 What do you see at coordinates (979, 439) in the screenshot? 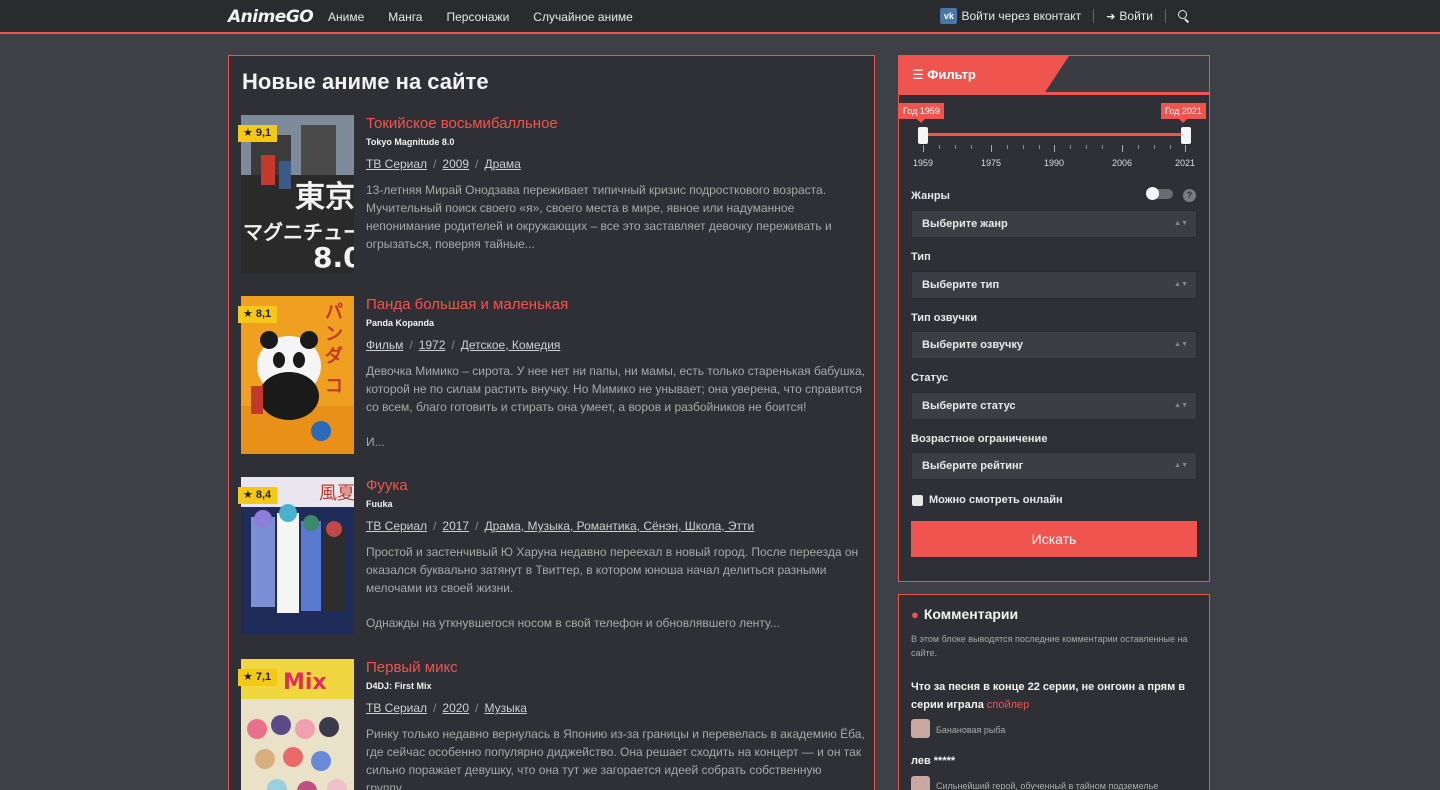
I see `age-label: Возрастное ограничение` at bounding box center [979, 439].